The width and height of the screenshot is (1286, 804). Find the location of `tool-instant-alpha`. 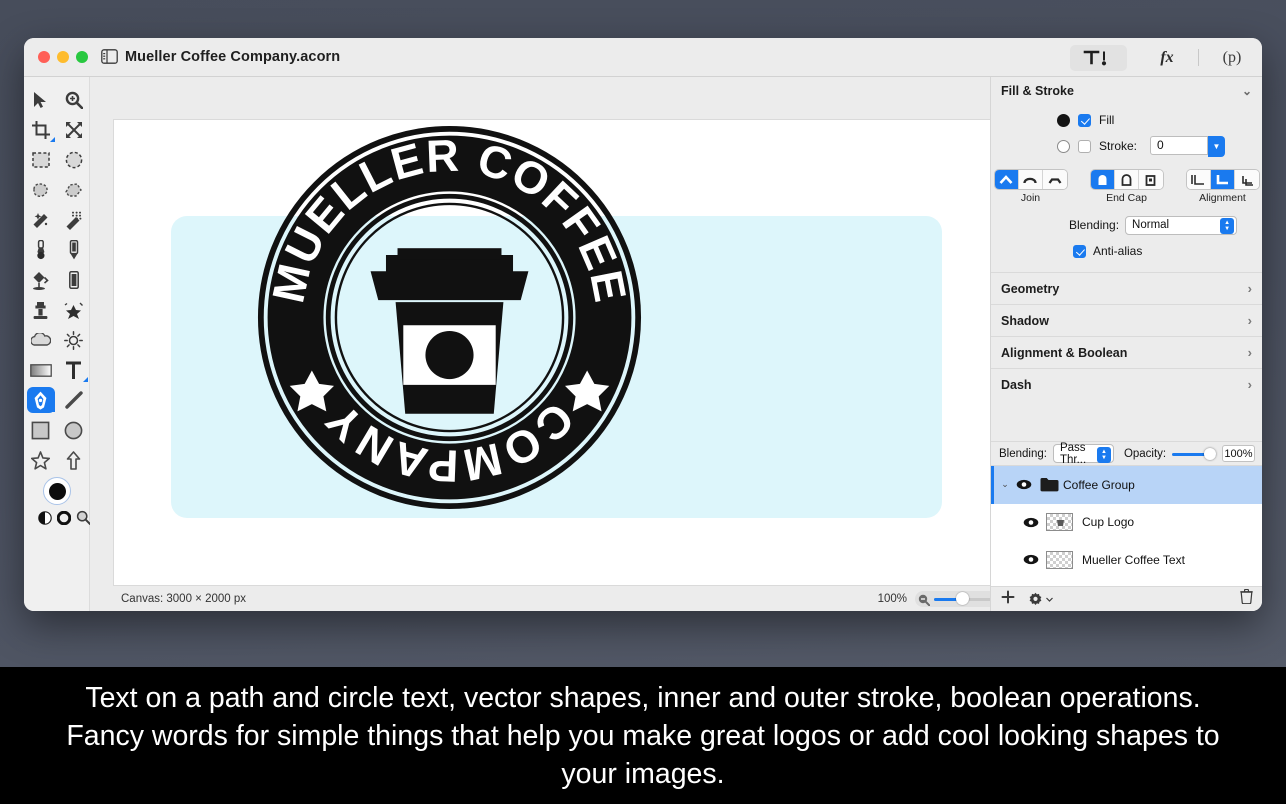

tool-instant-alpha is located at coordinates (73, 220).